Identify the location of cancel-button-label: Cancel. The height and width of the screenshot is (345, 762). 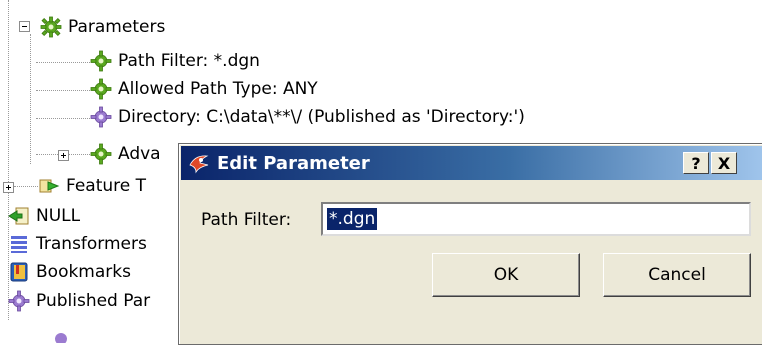
(677, 275).